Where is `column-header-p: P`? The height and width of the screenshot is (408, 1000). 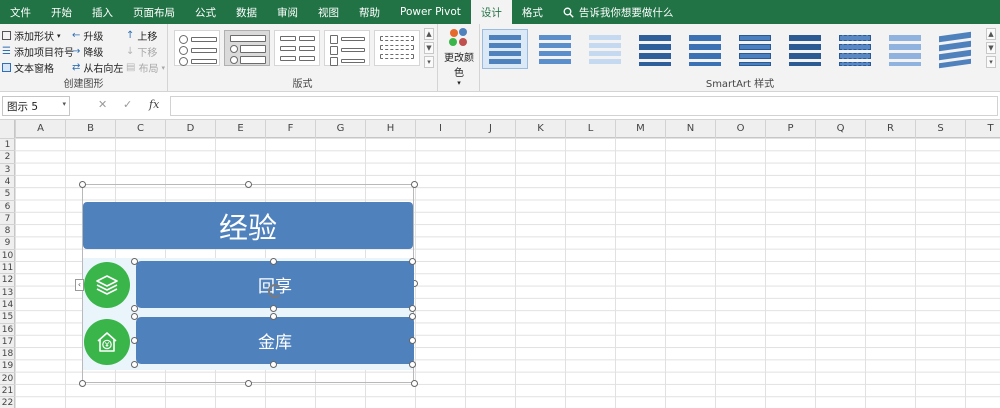
column-header-p: P is located at coordinates (790, 129).